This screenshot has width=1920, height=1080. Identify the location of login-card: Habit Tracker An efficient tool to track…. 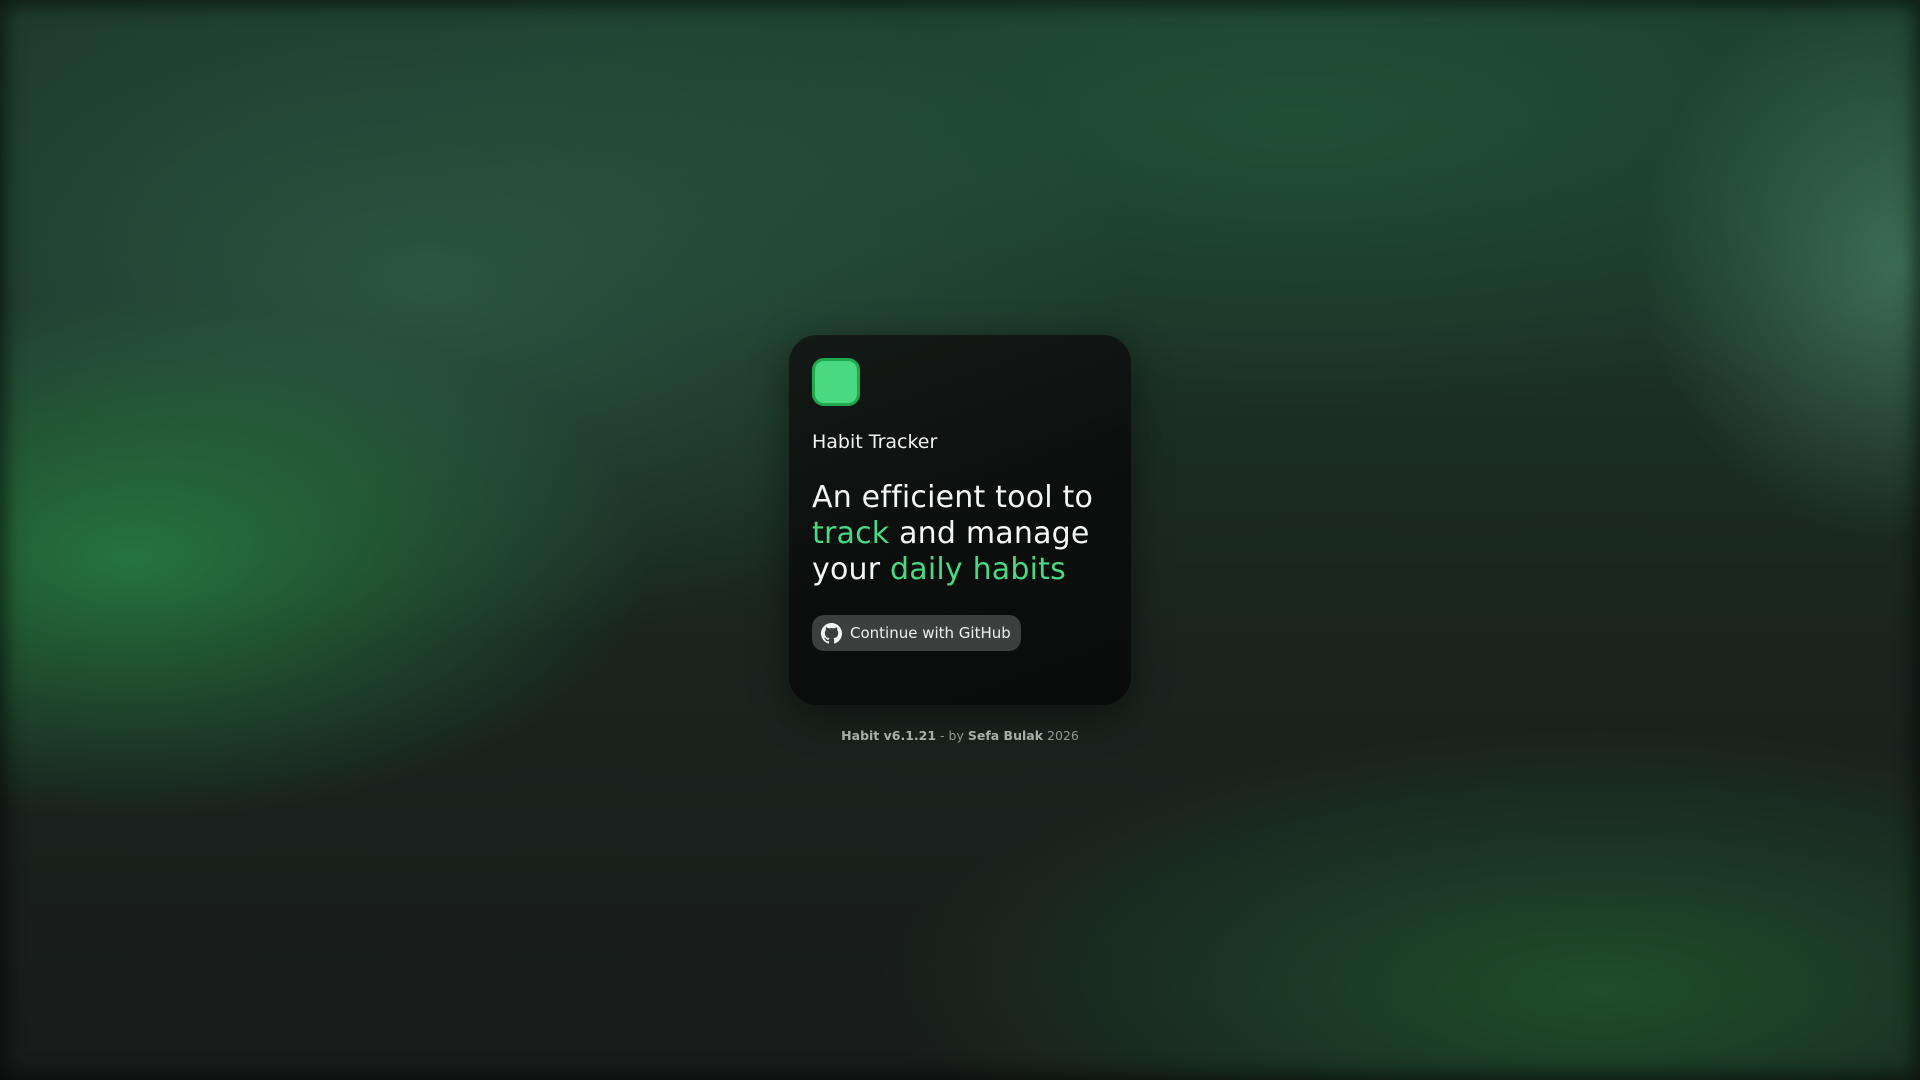
(960, 520).